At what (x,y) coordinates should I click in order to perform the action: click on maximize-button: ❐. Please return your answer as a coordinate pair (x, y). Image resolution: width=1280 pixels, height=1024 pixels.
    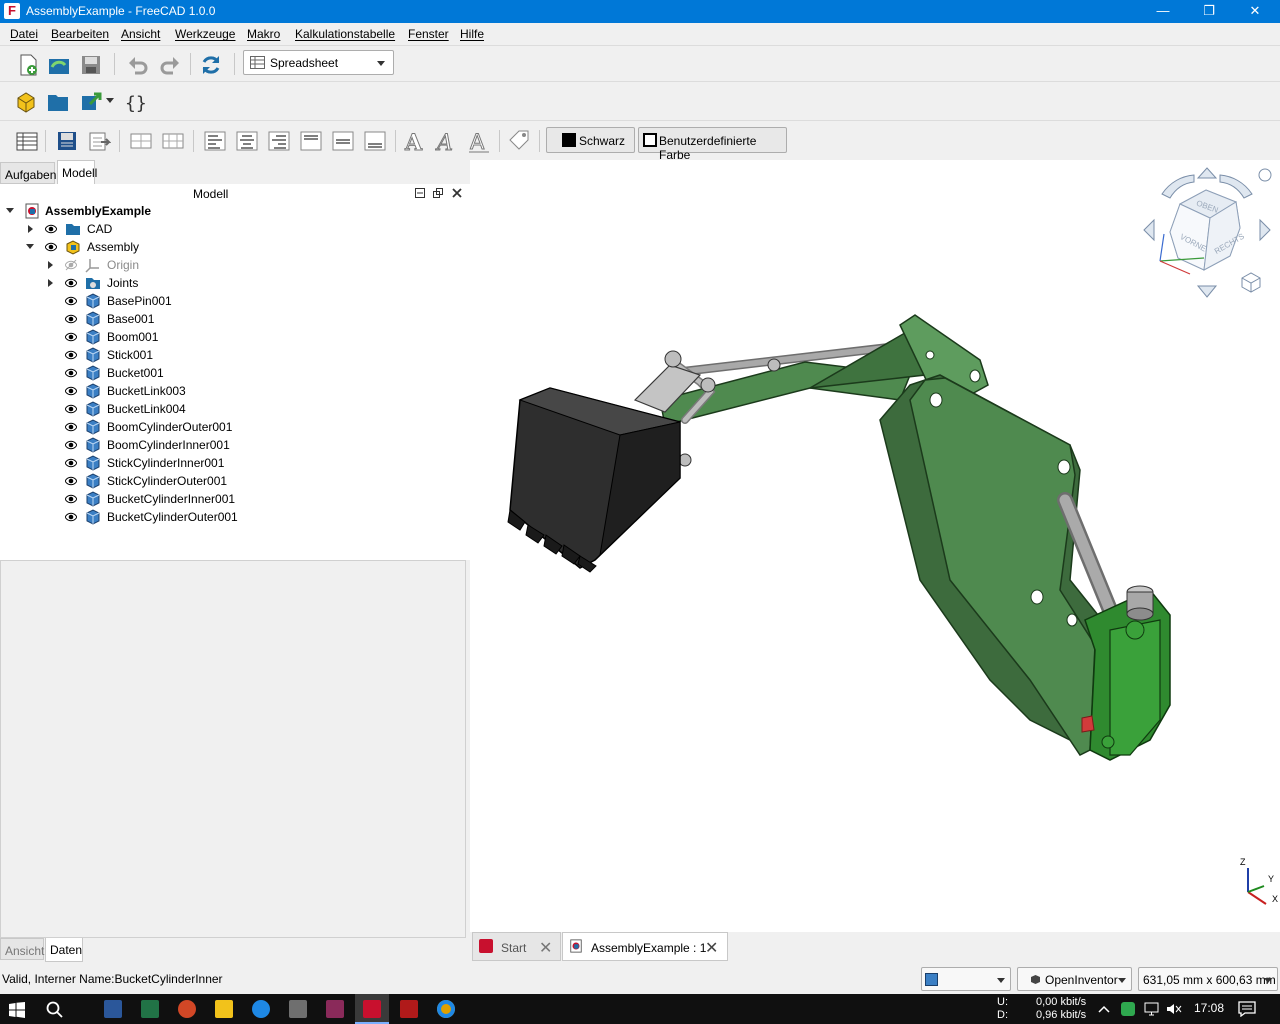
    Looking at the image, I should click on (1209, 11).